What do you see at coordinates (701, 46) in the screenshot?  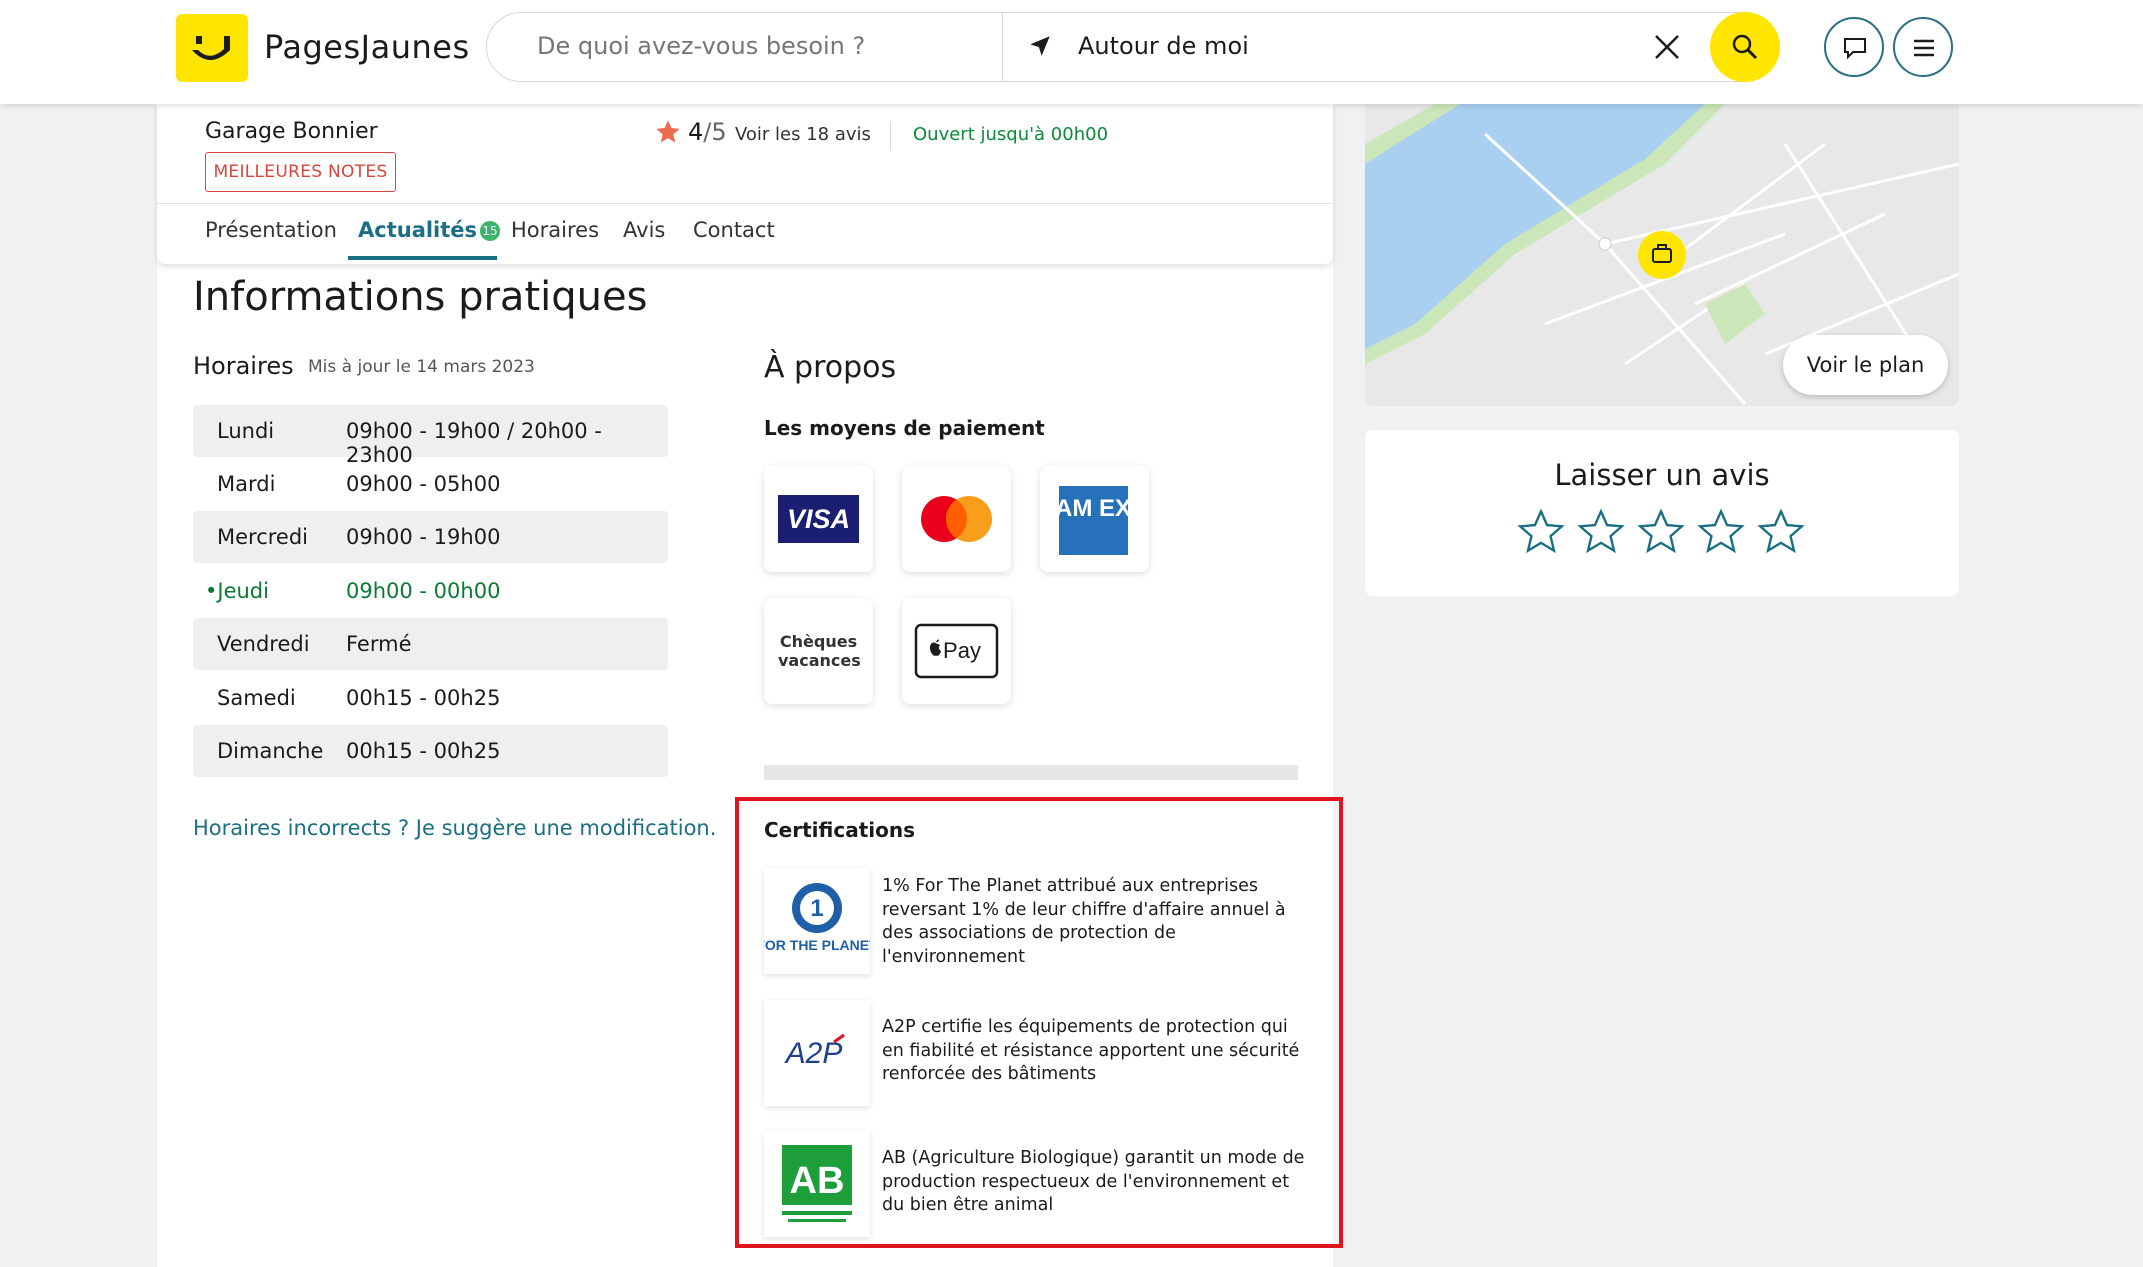 I see `search-what-input: De quoi avez-vous besoin ?` at bounding box center [701, 46].